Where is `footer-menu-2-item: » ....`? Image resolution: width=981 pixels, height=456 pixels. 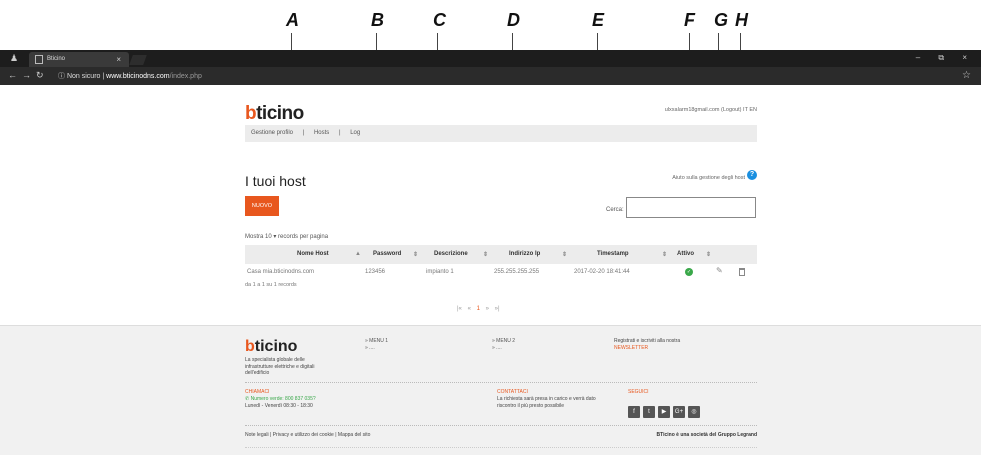
footer-menu-2-item: » .... is located at coordinates (503, 348).